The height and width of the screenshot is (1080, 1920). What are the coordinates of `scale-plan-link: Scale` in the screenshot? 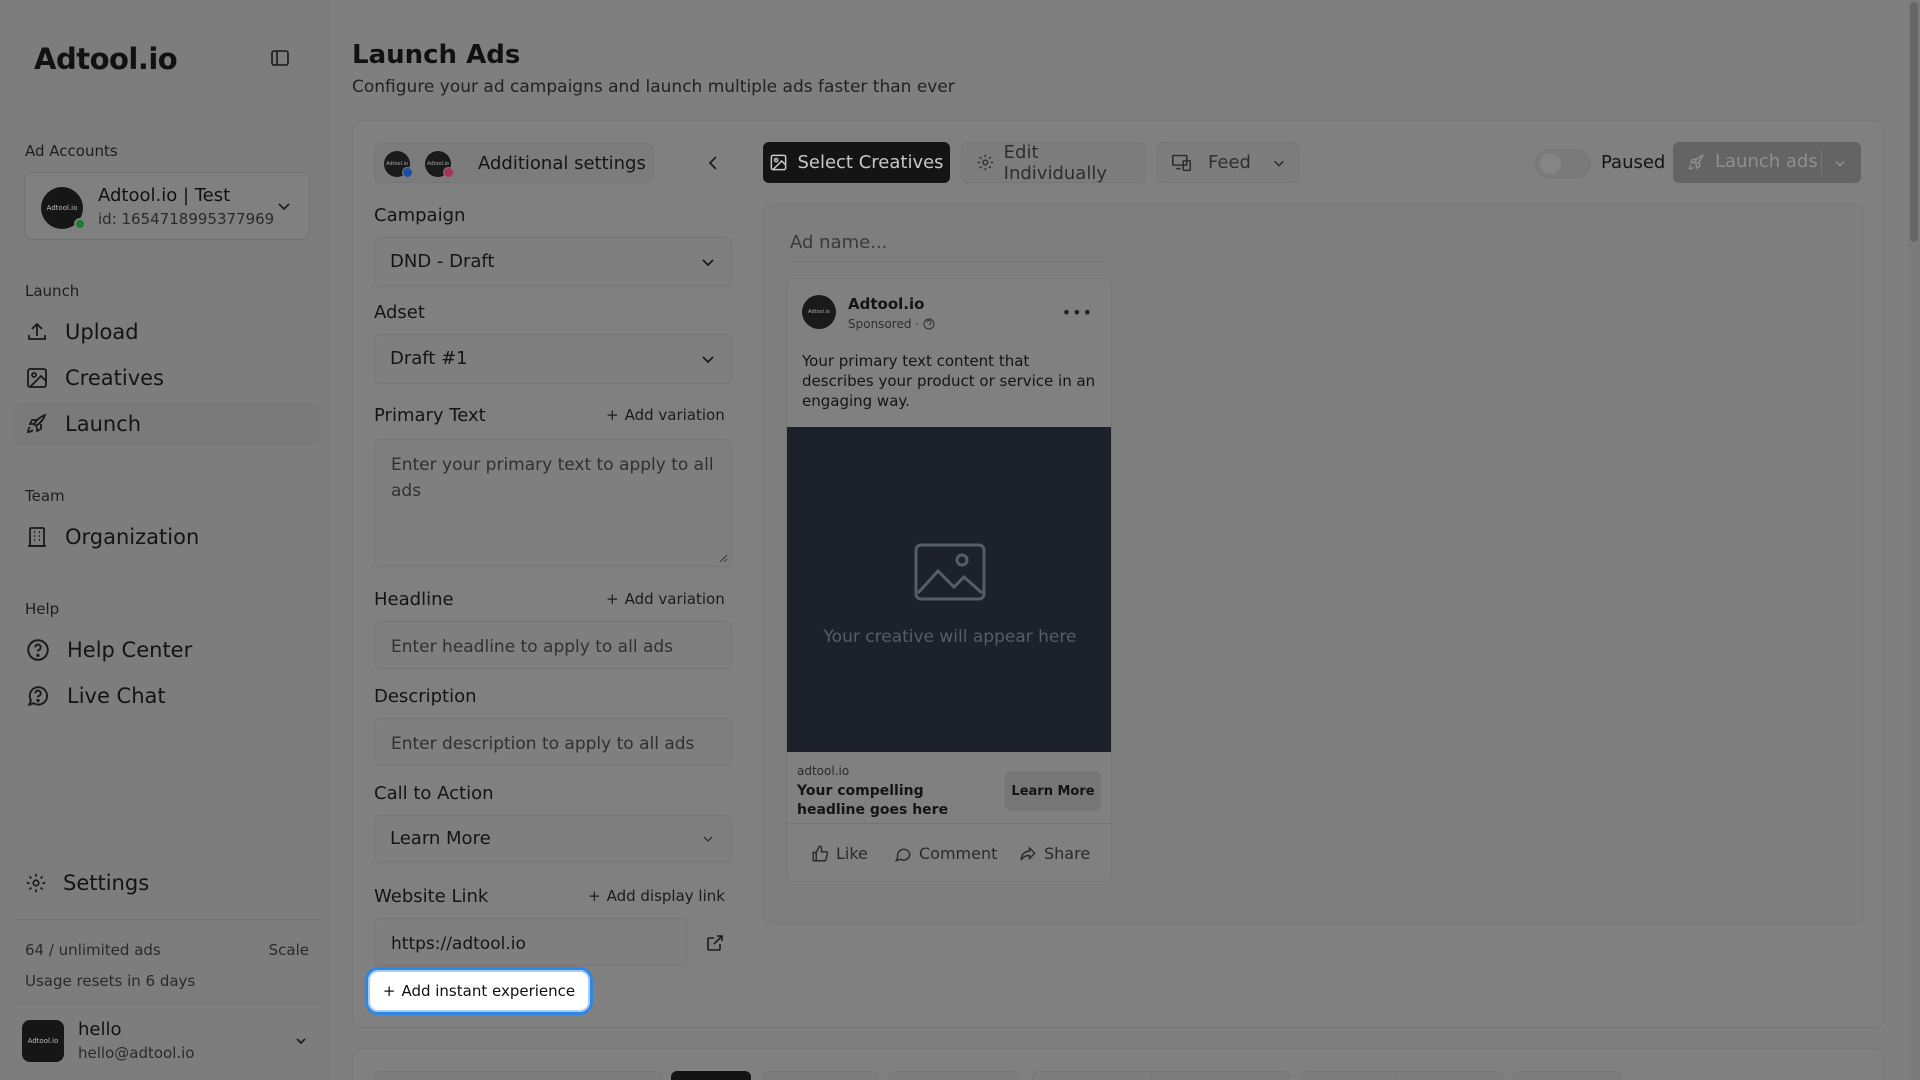 It's located at (289, 950).